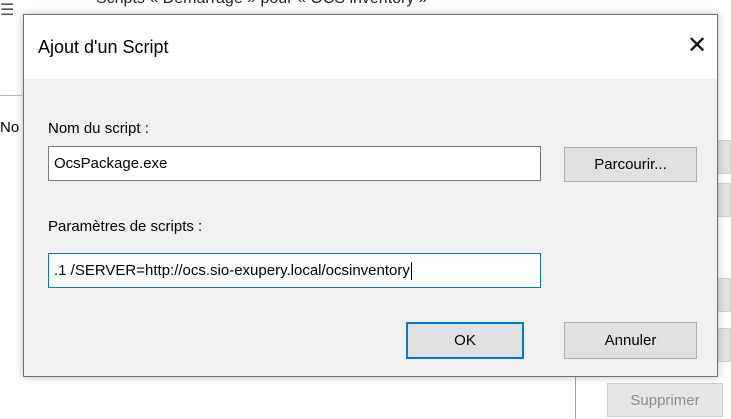 The image size is (731, 419). Describe the element at coordinates (111, 163) in the screenshot. I see `script-name-value: OcsPackage.exe` at that location.